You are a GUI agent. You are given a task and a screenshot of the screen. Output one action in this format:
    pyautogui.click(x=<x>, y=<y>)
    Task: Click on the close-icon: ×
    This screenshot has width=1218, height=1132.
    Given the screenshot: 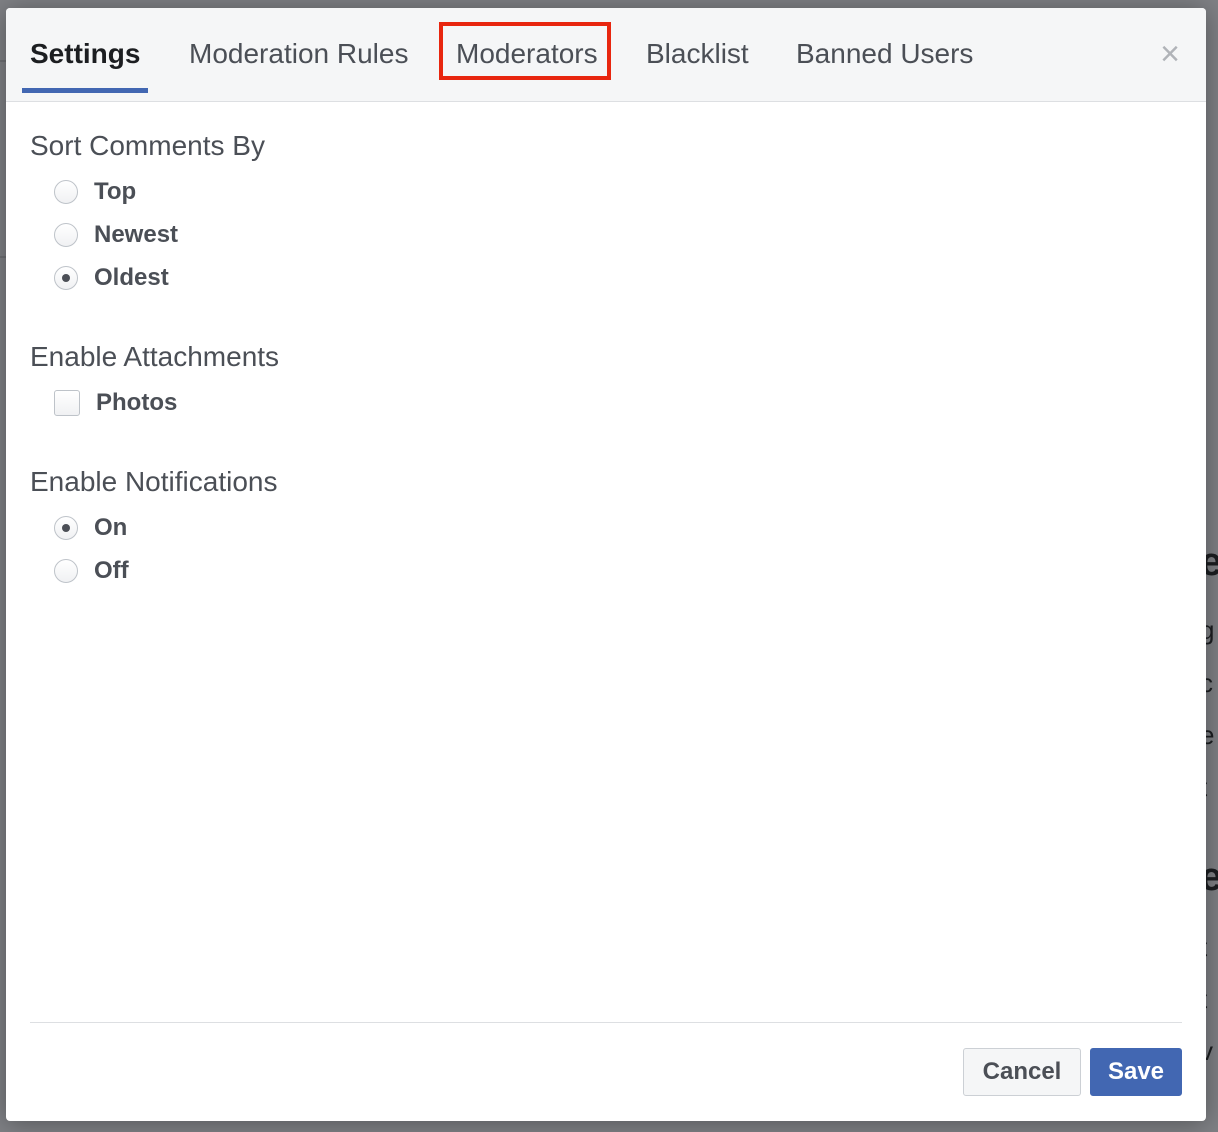 What is the action you would take?
    pyautogui.click(x=1170, y=54)
    